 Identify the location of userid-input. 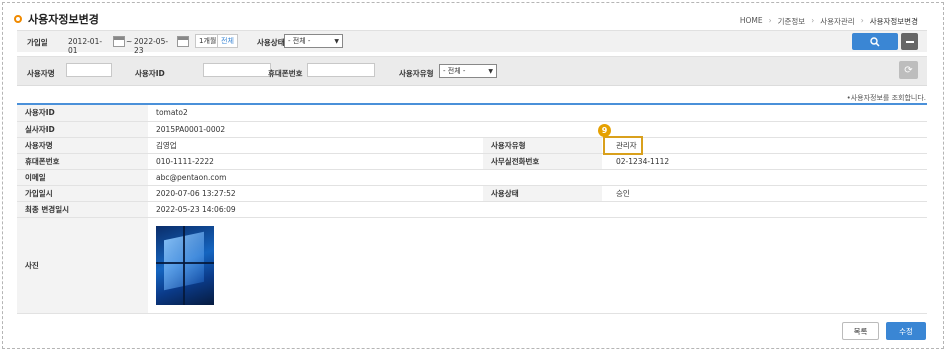
(237, 70).